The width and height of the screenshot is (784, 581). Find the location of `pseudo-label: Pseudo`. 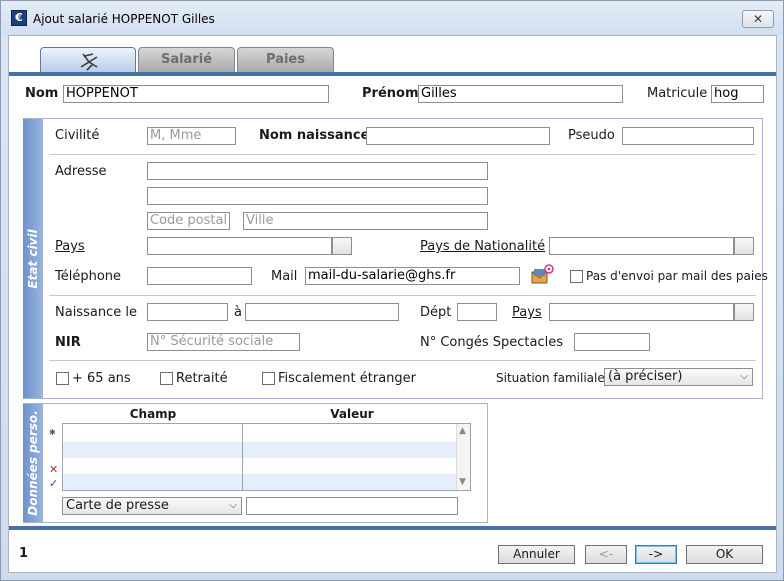

pseudo-label: Pseudo is located at coordinates (591, 135).